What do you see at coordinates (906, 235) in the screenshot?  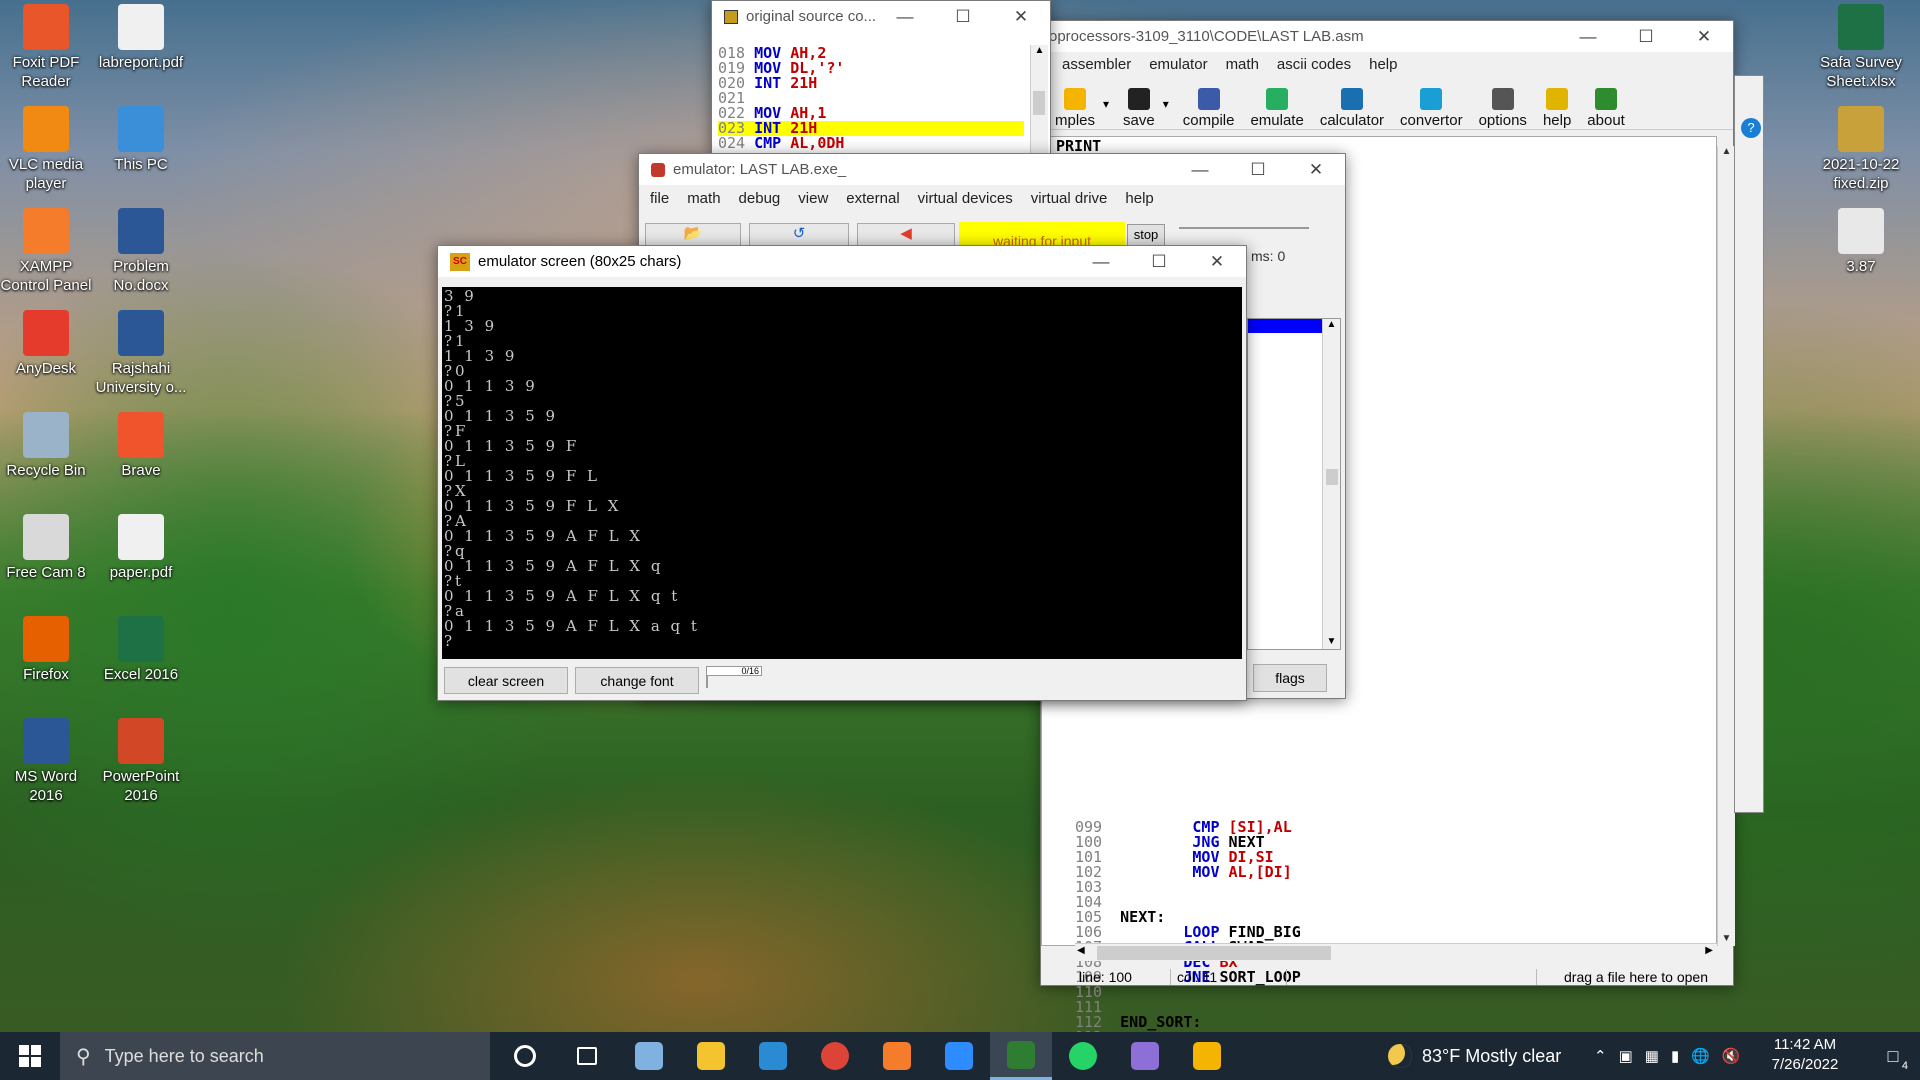 I see `step-back-button: ◀` at bounding box center [906, 235].